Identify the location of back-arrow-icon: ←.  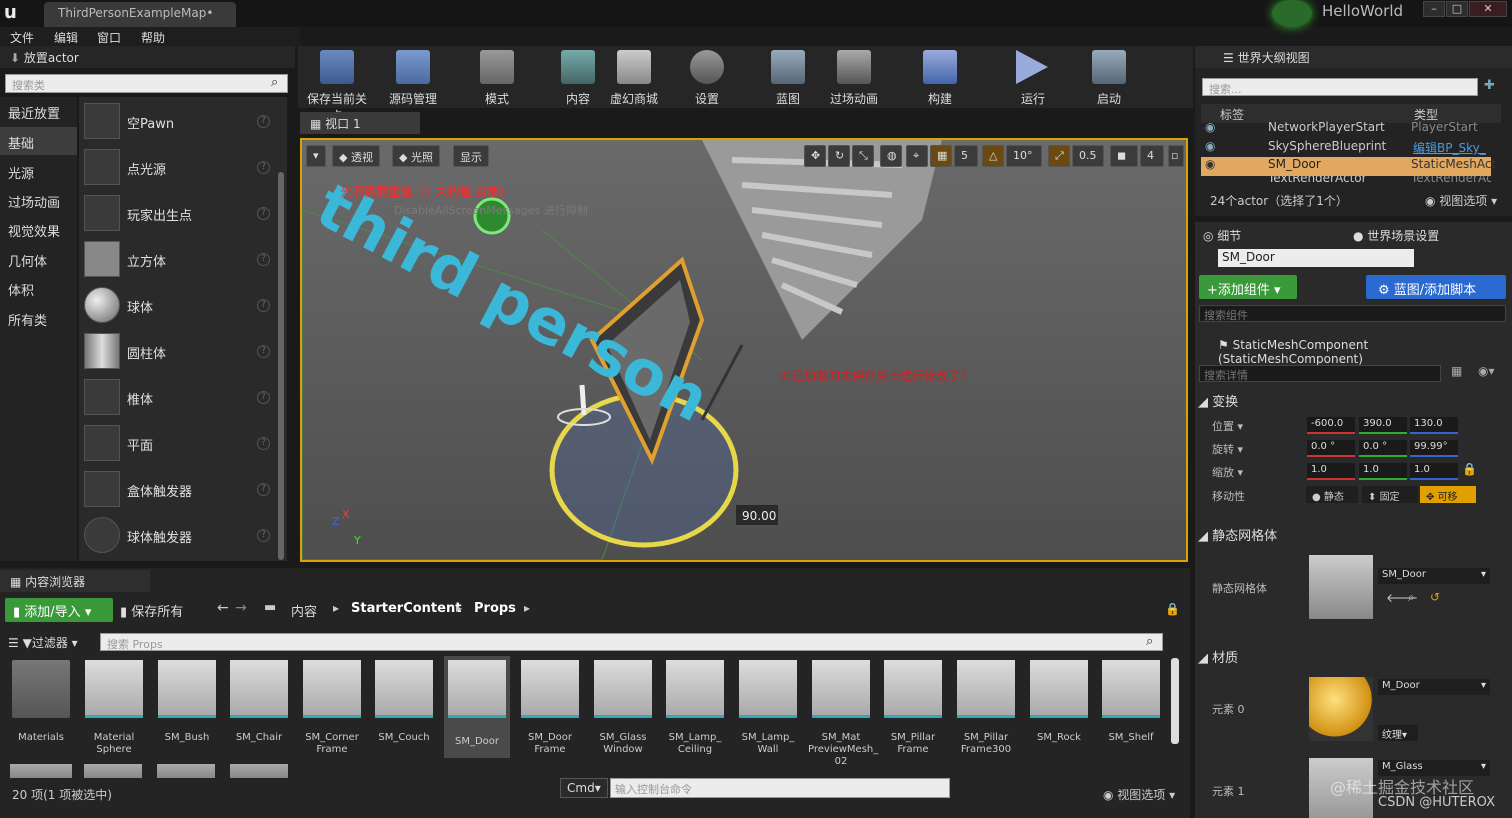
(223, 608).